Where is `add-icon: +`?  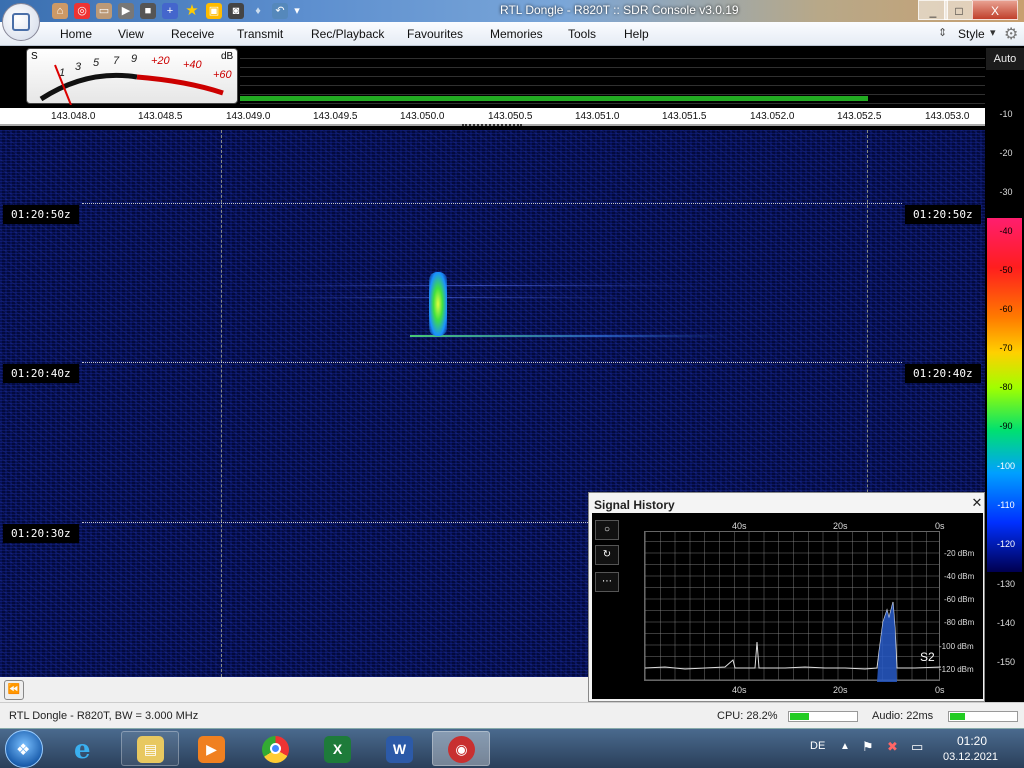
add-icon: + is located at coordinates (170, 11).